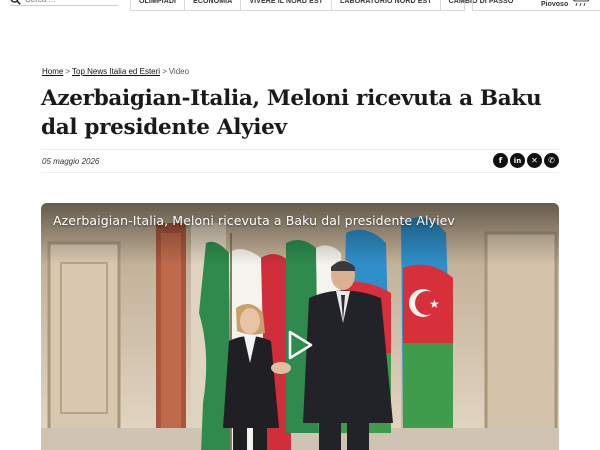 The height and width of the screenshot is (450, 600). Describe the element at coordinates (71, 161) in the screenshot. I see `article-date: 05 maggio 2026` at that location.